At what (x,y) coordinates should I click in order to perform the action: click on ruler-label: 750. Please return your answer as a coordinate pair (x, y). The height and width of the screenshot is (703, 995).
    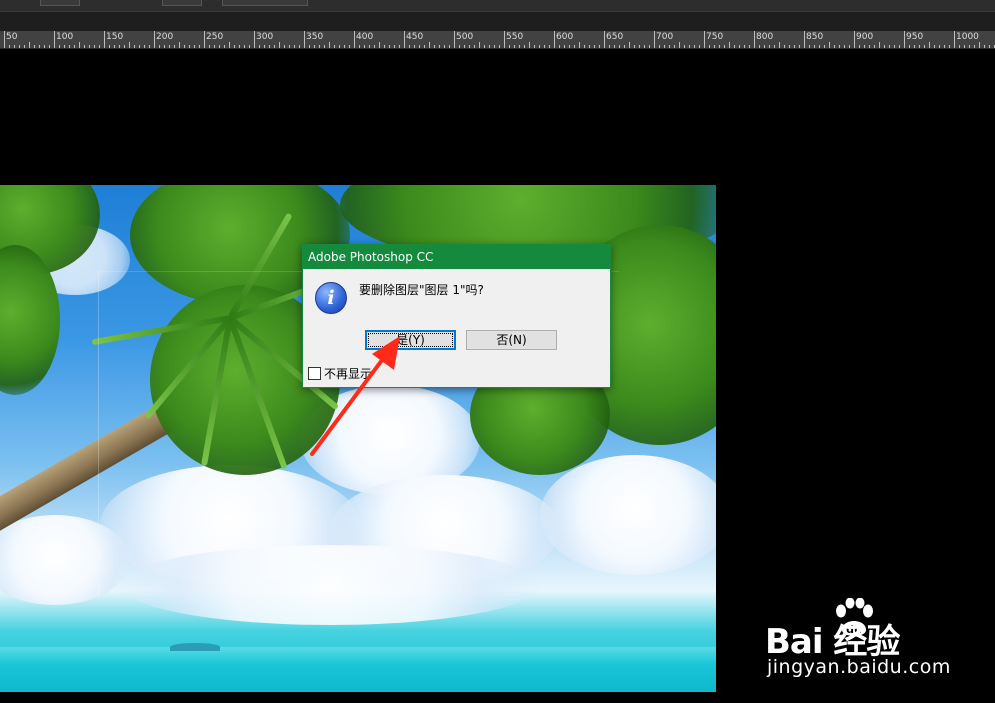
    Looking at the image, I should click on (715, 37).